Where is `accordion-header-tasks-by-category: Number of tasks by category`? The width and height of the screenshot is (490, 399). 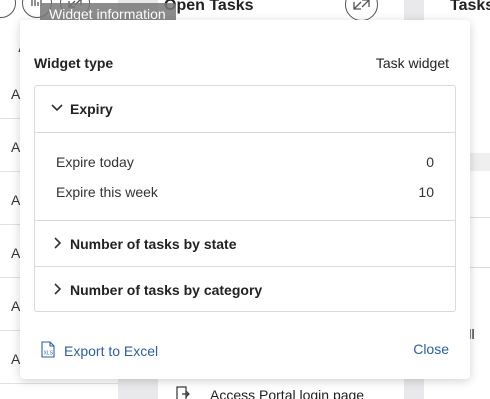 accordion-header-tasks-by-category: Number of tasks by category is located at coordinates (245, 290).